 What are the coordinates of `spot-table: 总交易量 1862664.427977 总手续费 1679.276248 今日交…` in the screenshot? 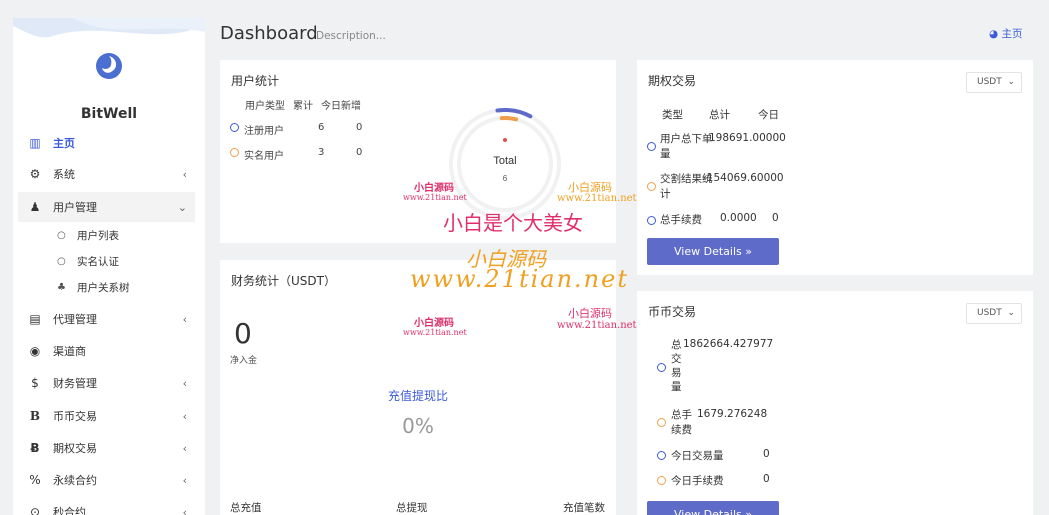 It's located at (737, 413).